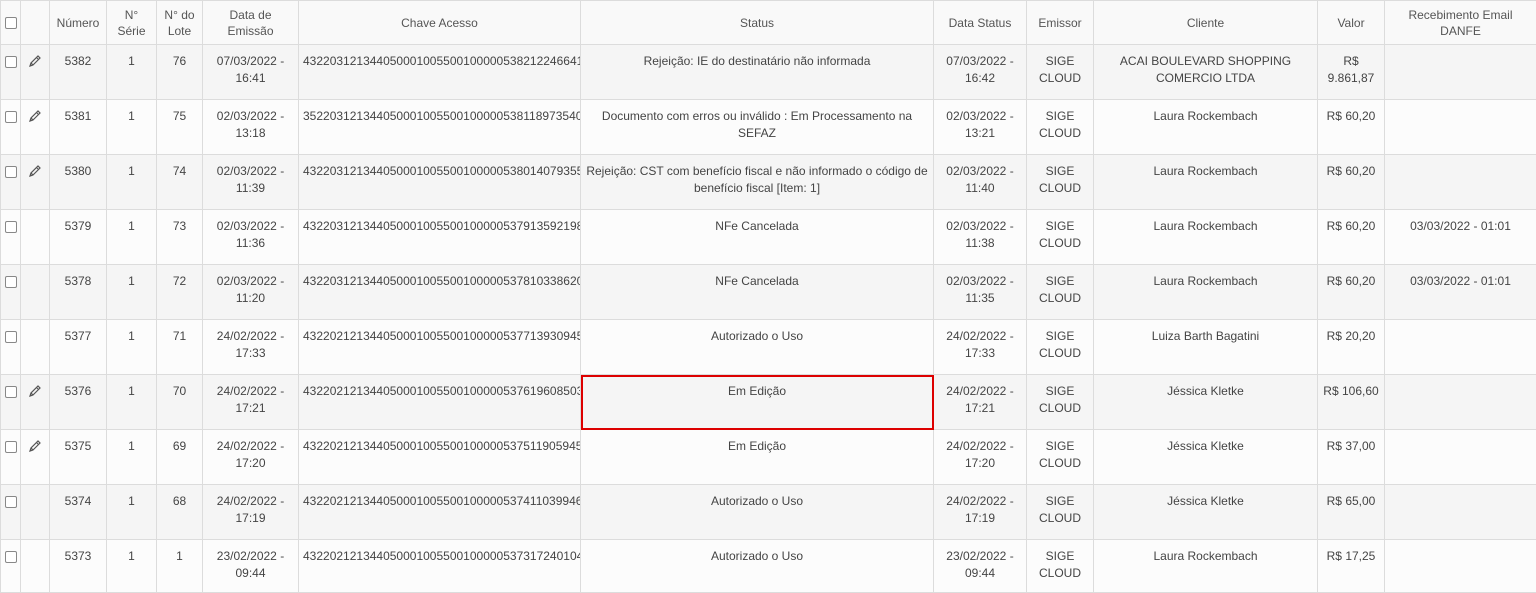 This screenshot has width=1536, height=593. What do you see at coordinates (1205, 116) in the screenshot?
I see `cliente-value: Laura Rockembach` at bounding box center [1205, 116].